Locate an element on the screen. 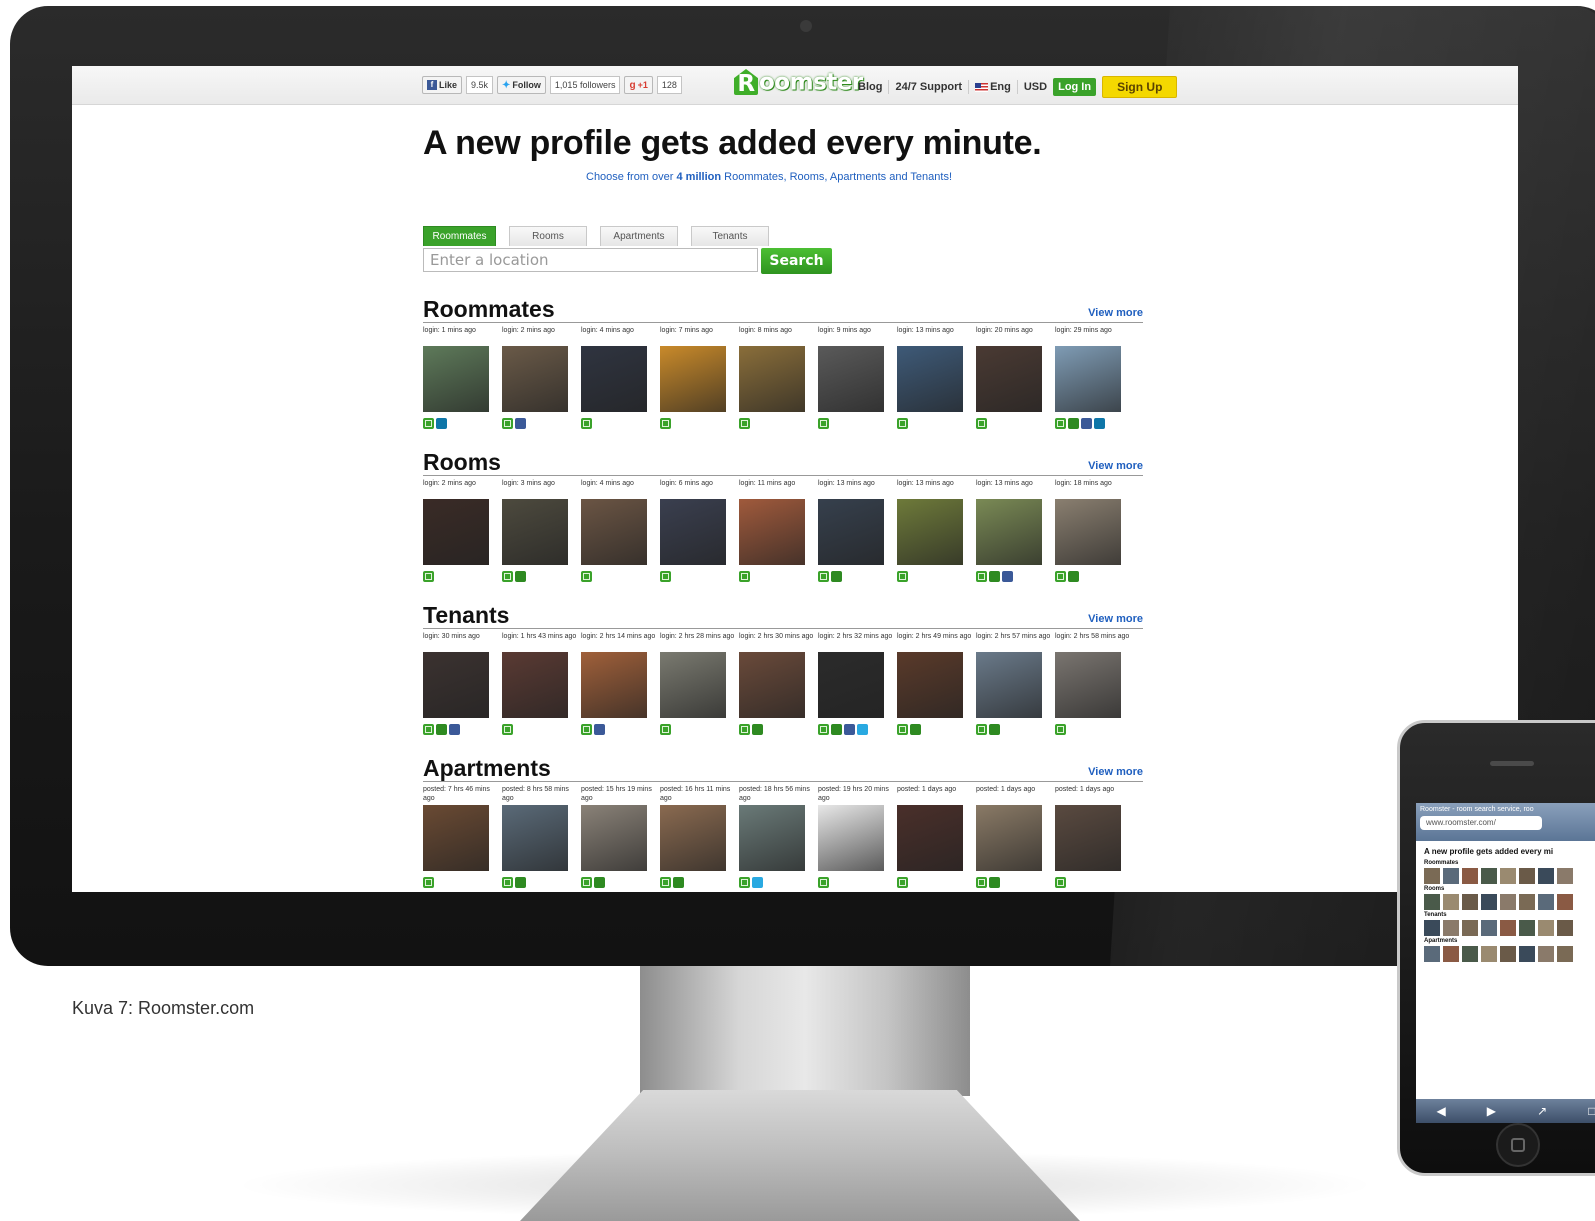 The image size is (1595, 1221). forward-arrow-icon: ▶ is located at coordinates (1491, 1111).